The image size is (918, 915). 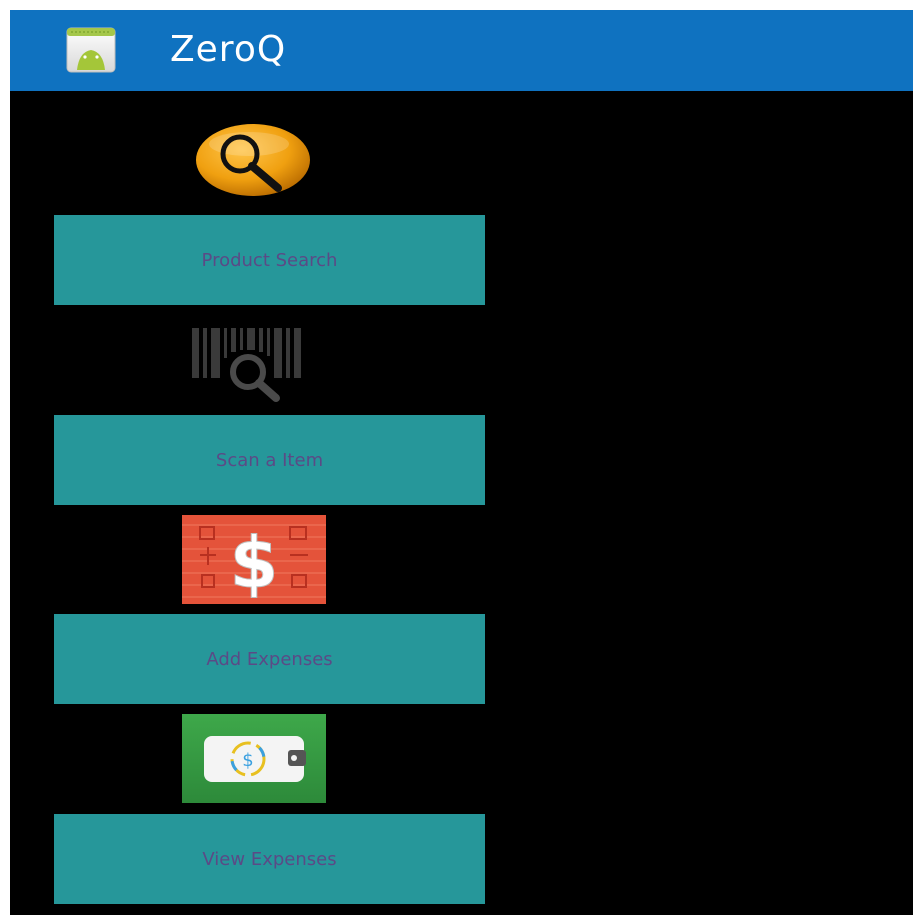 What do you see at coordinates (255, 361) in the screenshot?
I see `barcode-scan-icon` at bounding box center [255, 361].